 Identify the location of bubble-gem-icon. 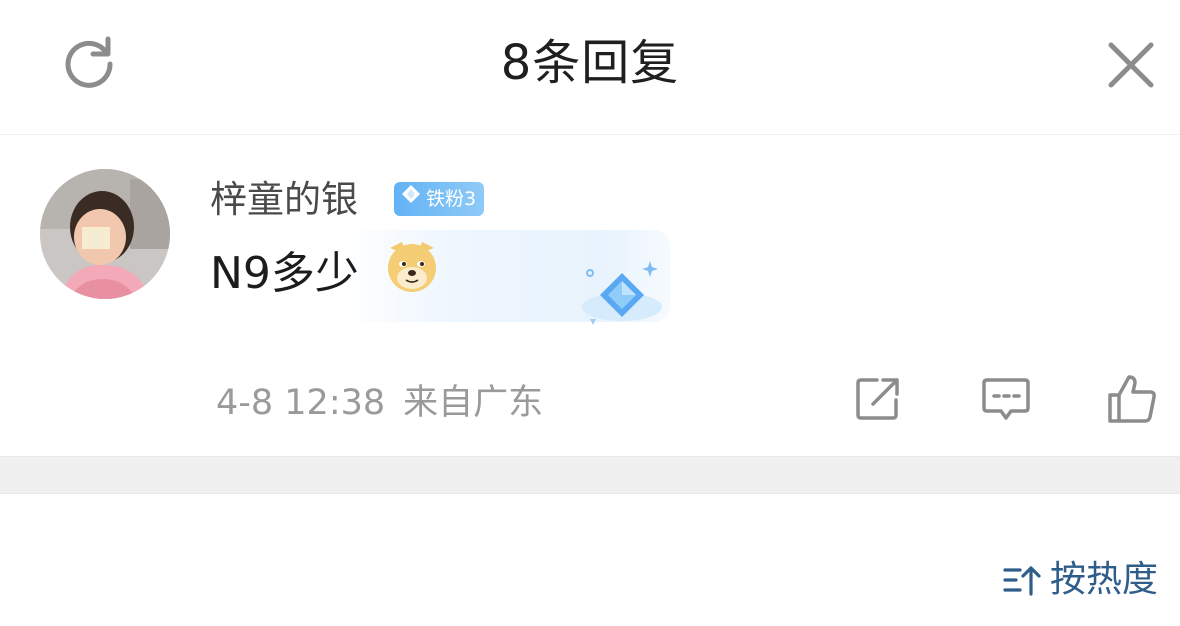
(621, 296).